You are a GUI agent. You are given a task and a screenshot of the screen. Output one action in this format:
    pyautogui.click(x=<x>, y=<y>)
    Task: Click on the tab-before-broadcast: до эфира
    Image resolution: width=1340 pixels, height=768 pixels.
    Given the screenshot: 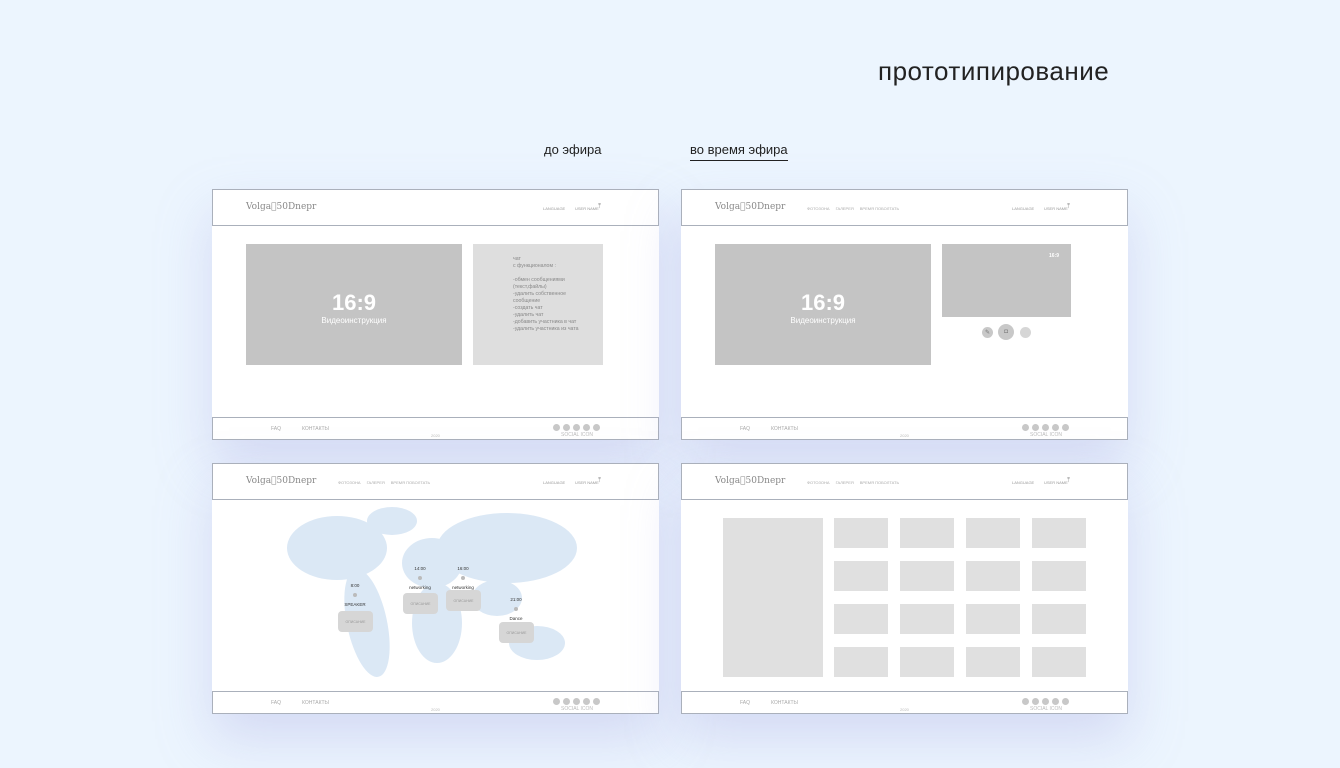 What is the action you would take?
    pyautogui.click(x=572, y=151)
    